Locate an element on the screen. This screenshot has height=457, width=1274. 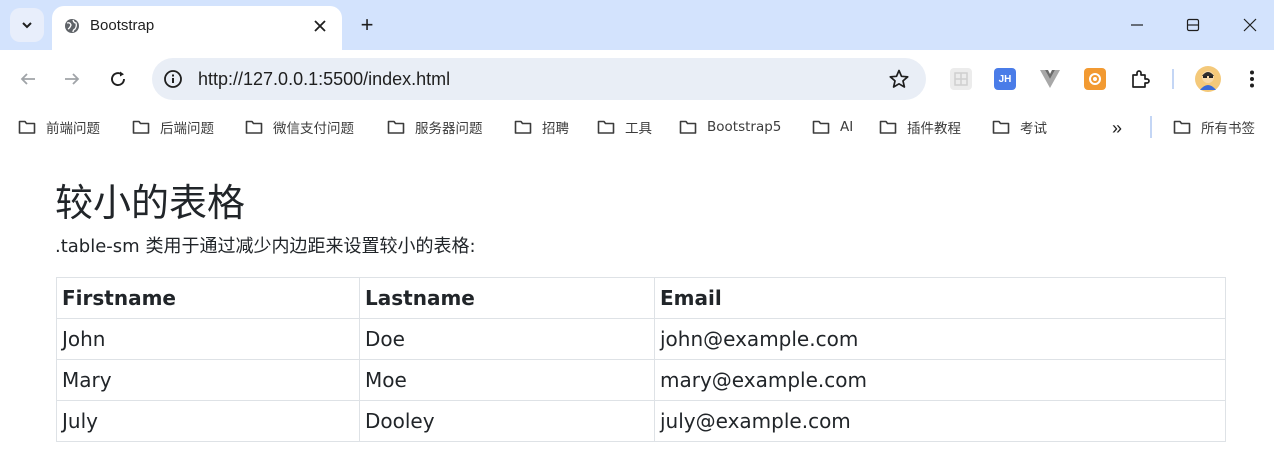
puzzle-icon is located at coordinates (1141, 79).